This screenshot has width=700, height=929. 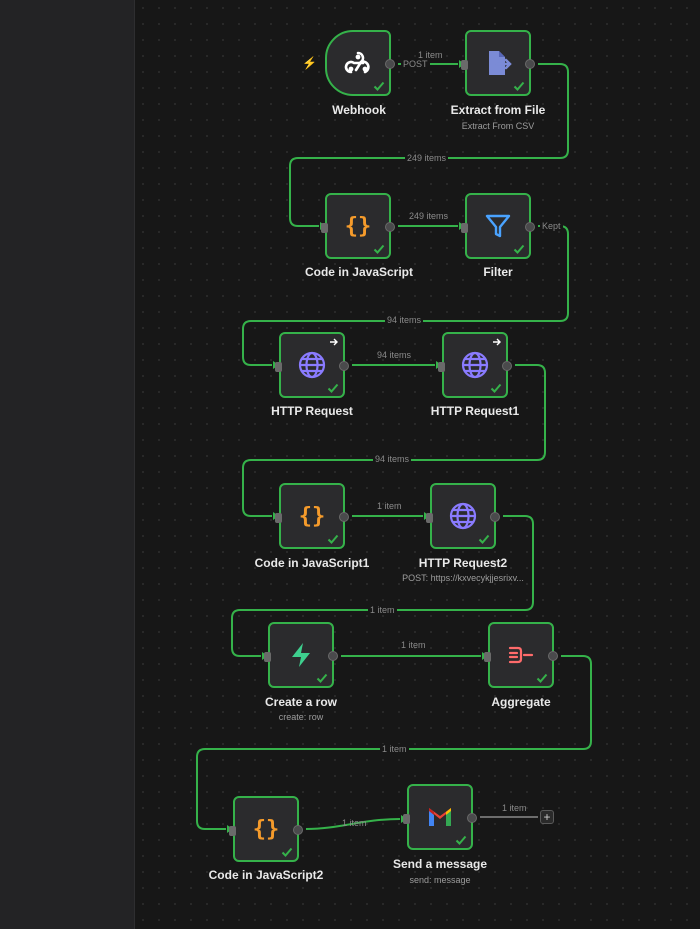 I want to click on node-code-in-javascript: {}, so click(x=358, y=226).